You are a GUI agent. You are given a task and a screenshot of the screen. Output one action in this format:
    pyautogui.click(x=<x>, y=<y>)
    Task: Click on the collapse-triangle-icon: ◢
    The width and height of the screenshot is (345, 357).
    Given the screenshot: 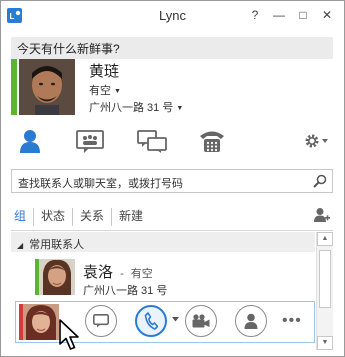 What is the action you would take?
    pyautogui.click(x=20, y=245)
    